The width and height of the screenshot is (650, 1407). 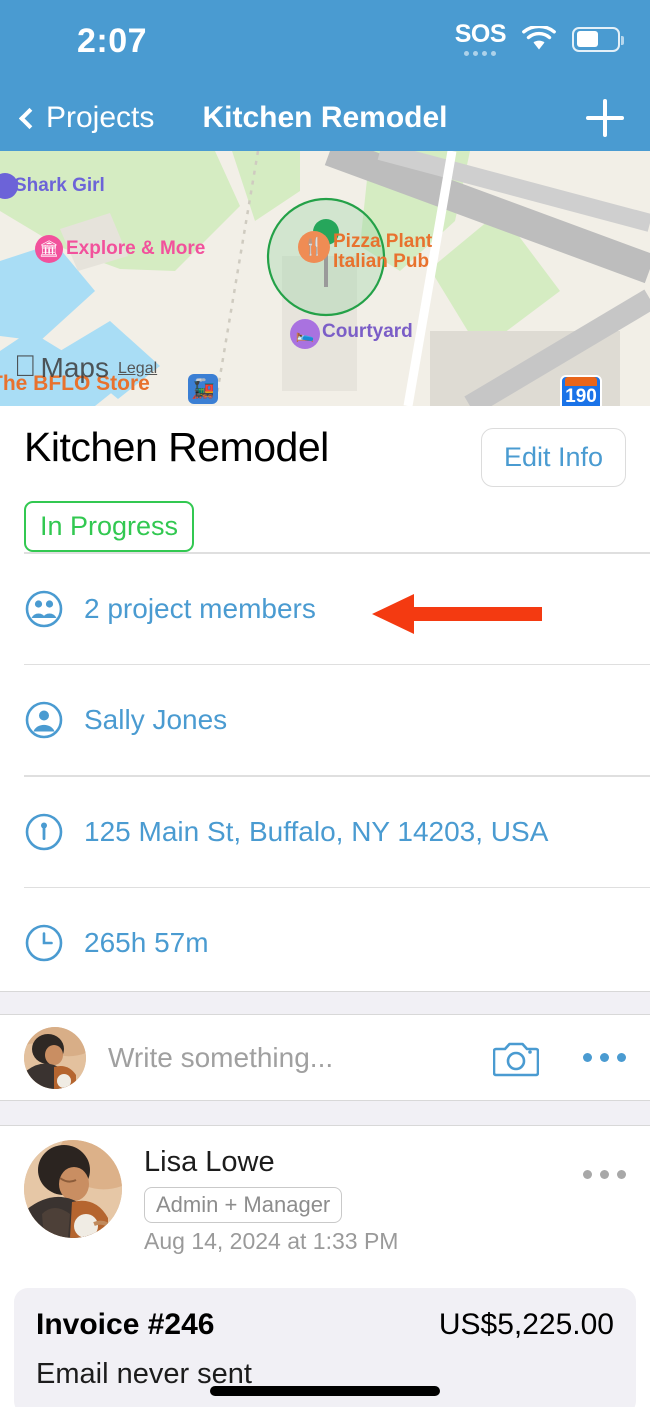 I want to click on ellipsis-icon, so click(x=604, y=1174).